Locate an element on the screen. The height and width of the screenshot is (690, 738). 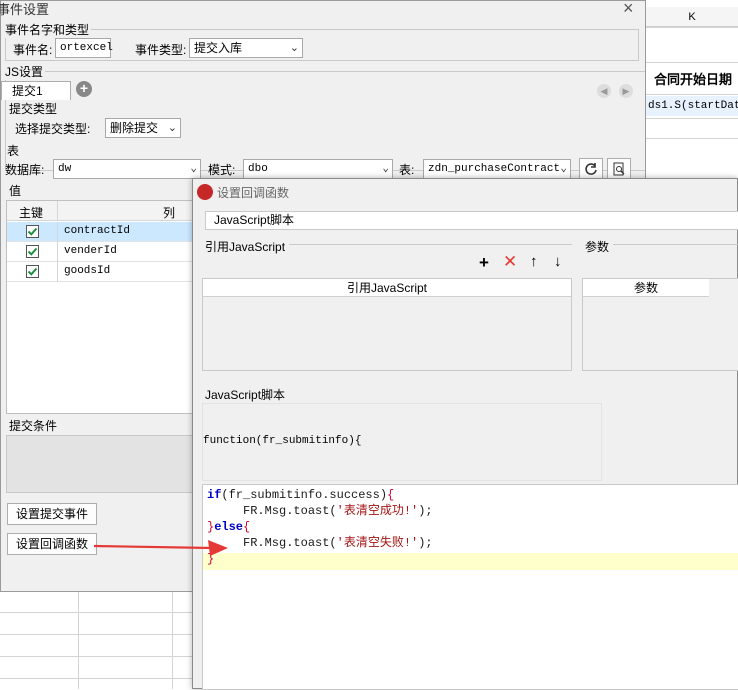
database-label: 数据库: is located at coordinates (25, 170).